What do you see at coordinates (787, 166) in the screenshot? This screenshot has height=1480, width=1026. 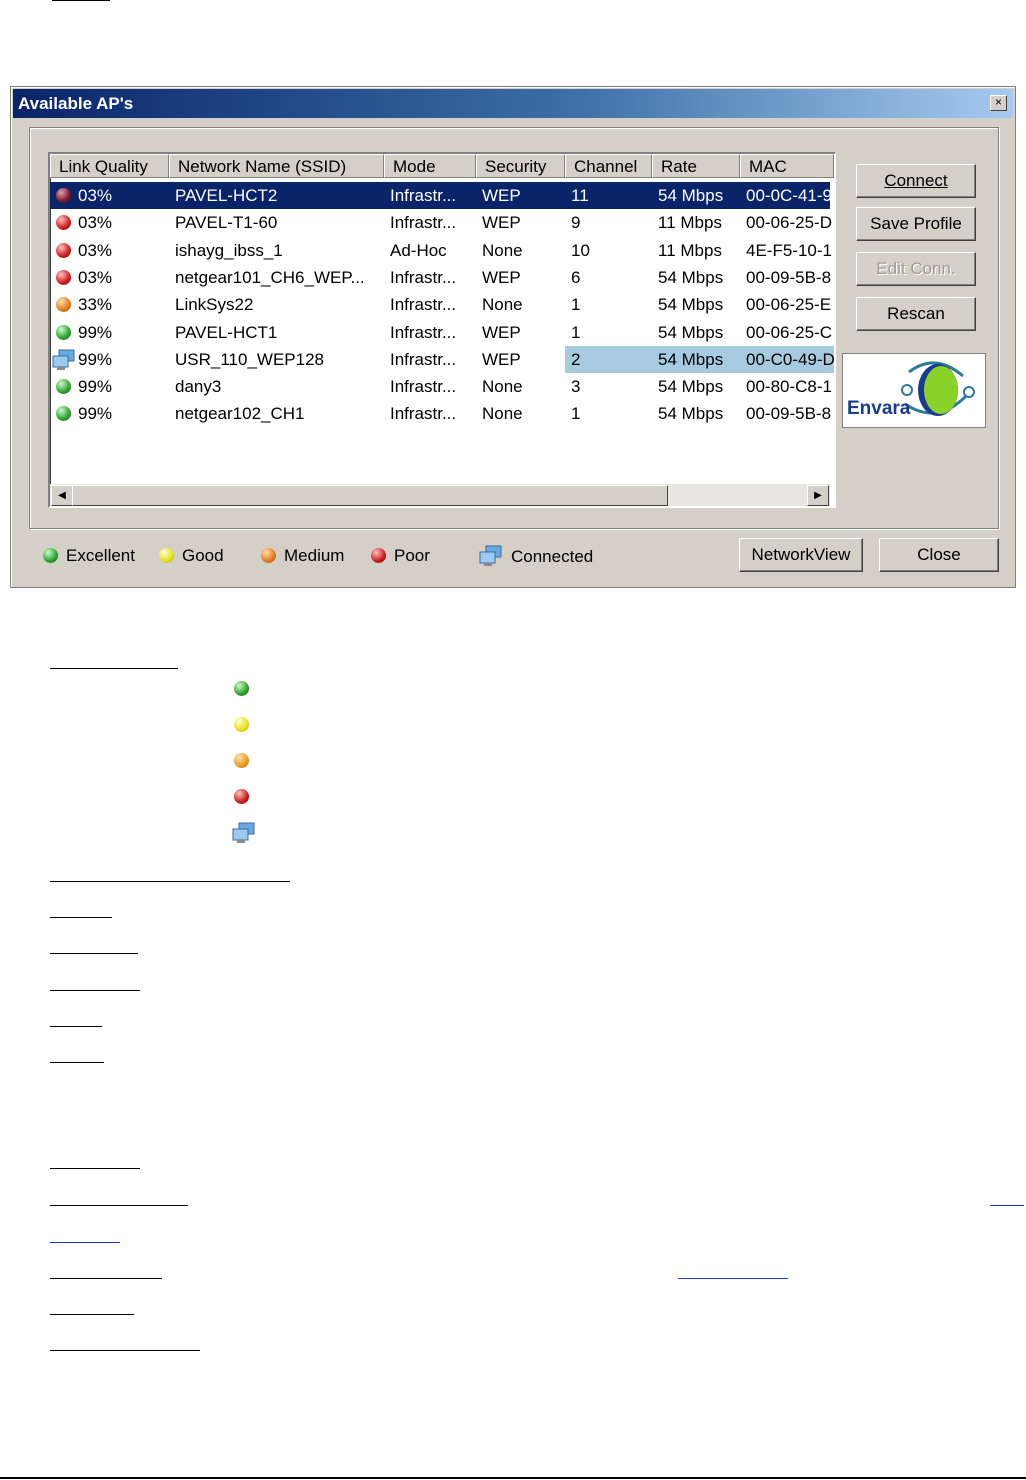 I see `column-mac: MAC` at bounding box center [787, 166].